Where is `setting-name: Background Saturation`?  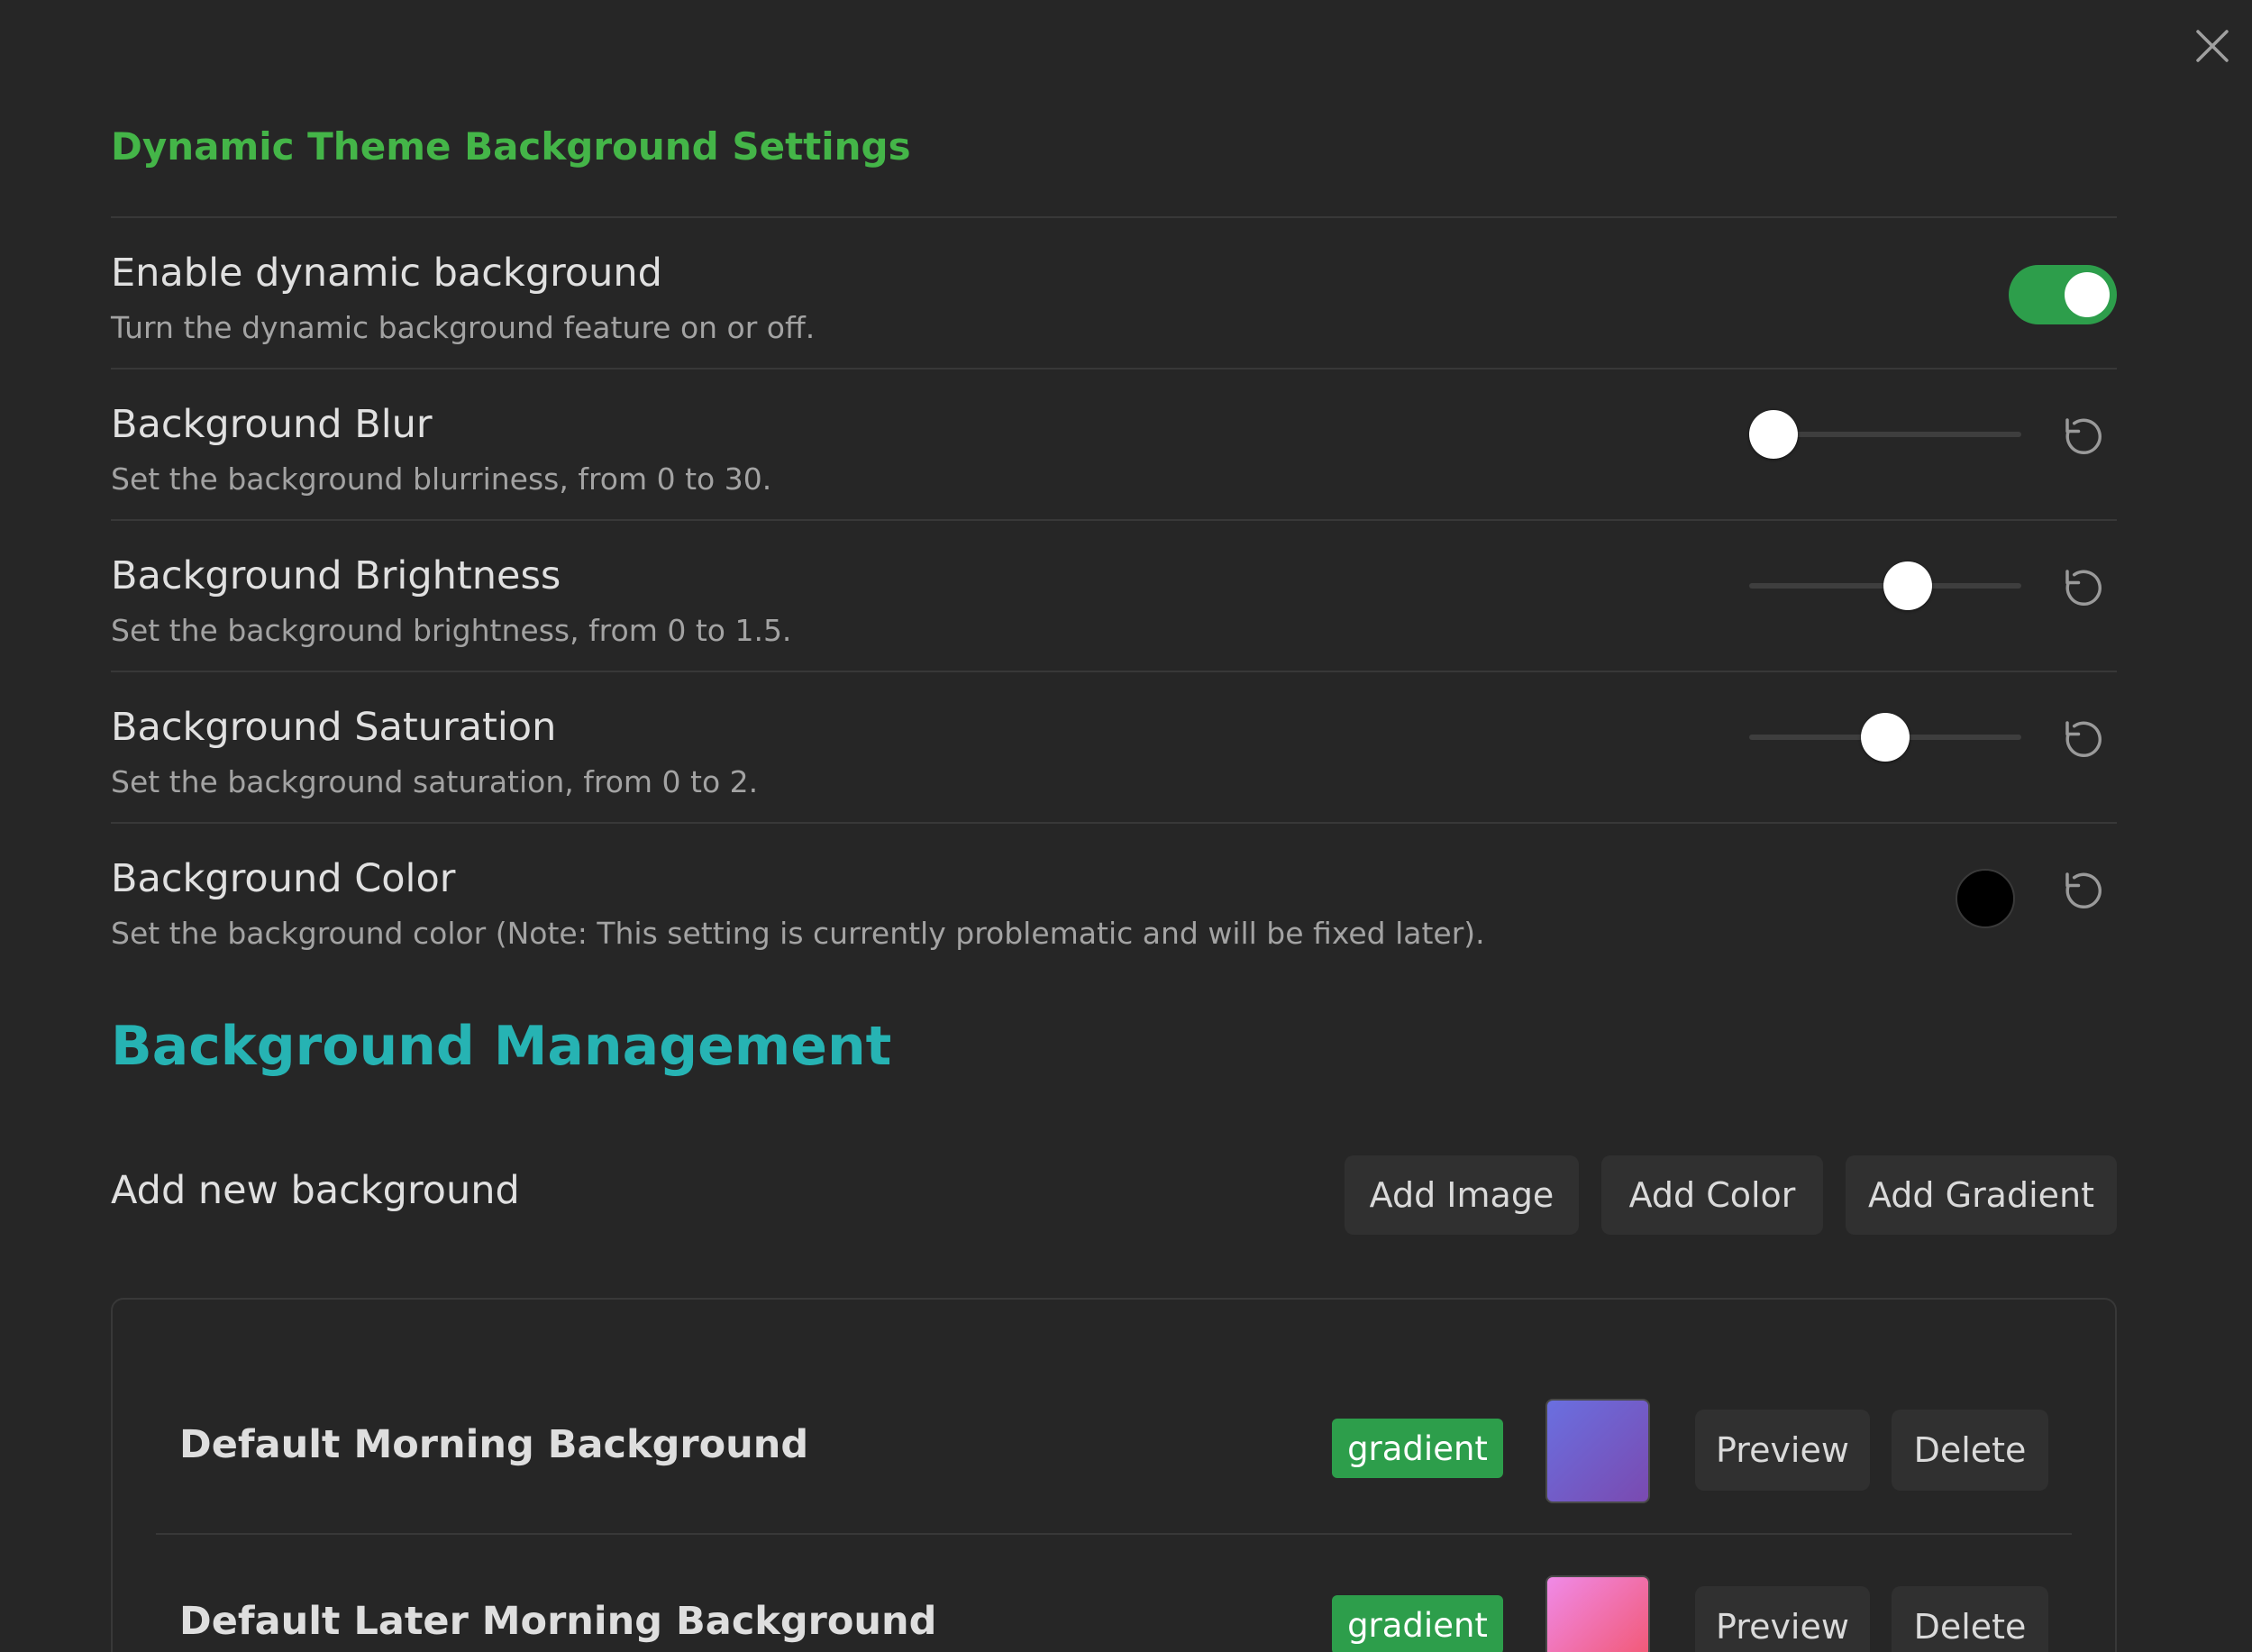 setting-name: Background Saturation is located at coordinates (334, 727).